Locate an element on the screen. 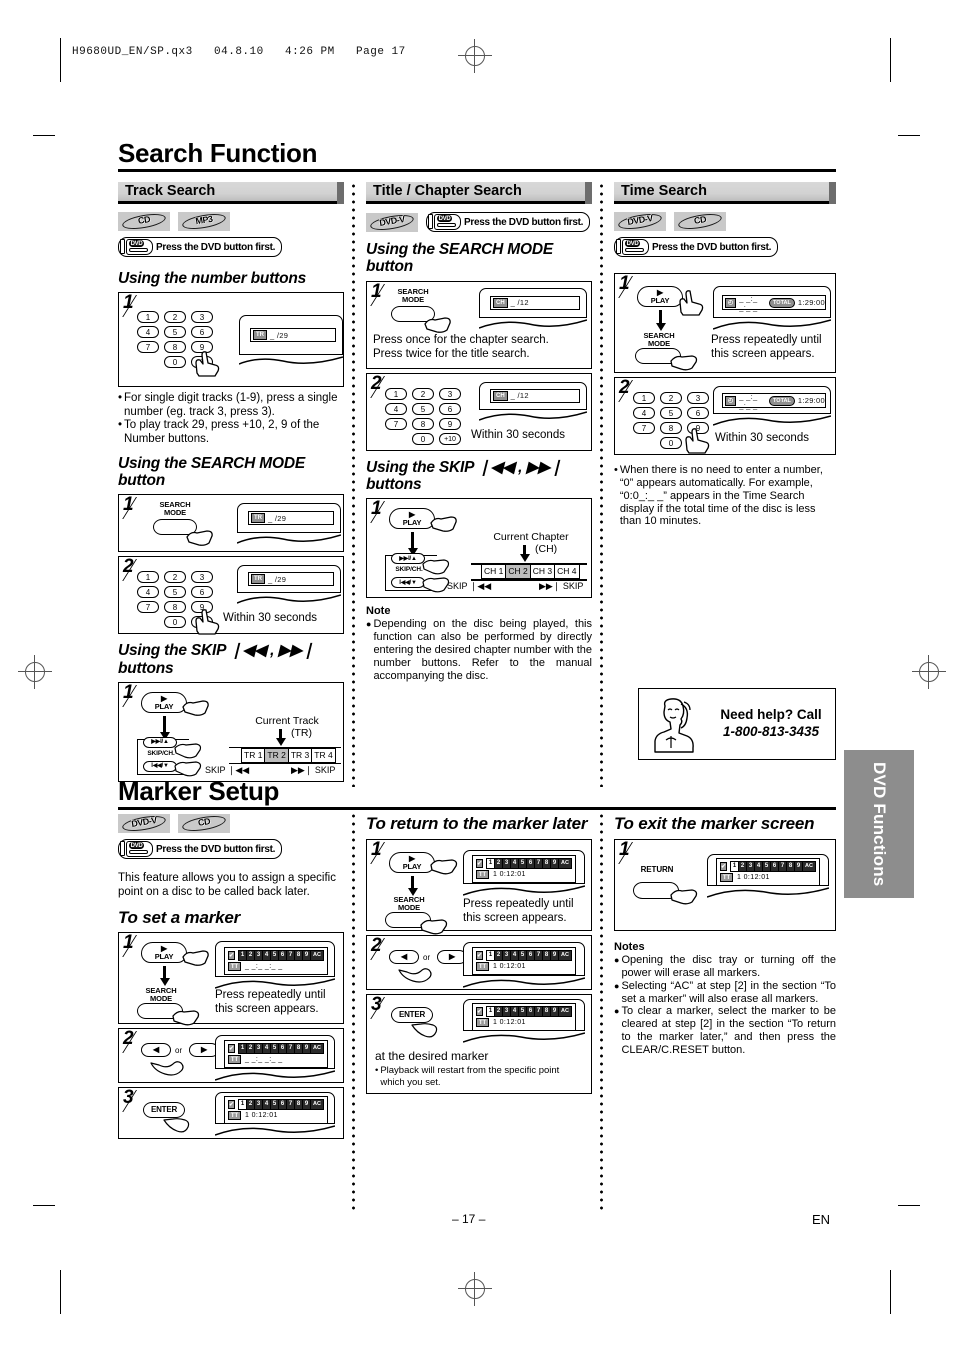 The height and width of the screenshot is (1351, 954). key-plus10: +10 is located at coordinates (450, 438).